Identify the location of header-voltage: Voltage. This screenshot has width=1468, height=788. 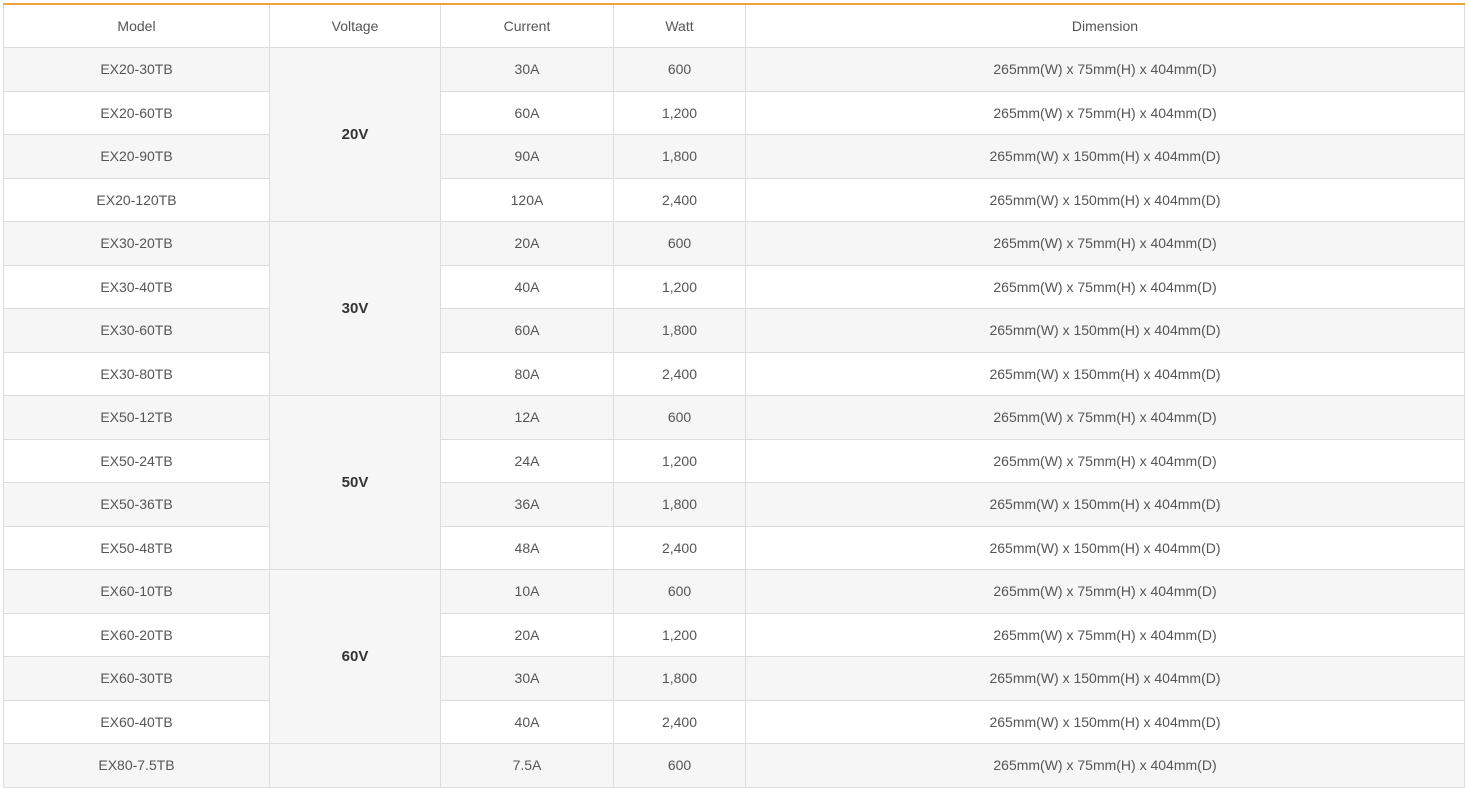
(355, 26).